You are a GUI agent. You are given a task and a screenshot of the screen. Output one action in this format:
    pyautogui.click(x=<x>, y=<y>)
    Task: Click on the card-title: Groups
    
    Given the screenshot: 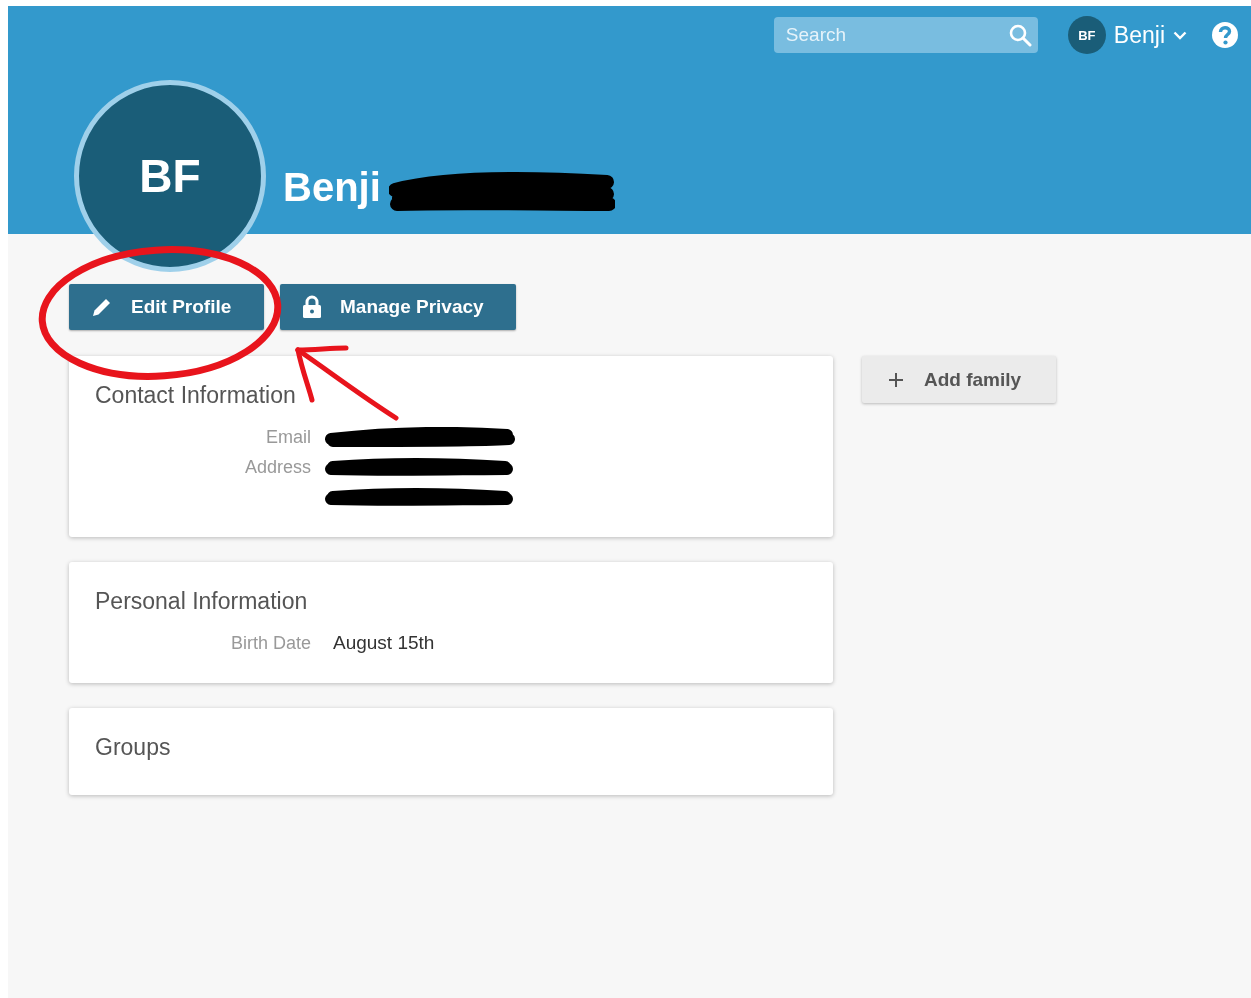 What is the action you would take?
    pyautogui.click(x=133, y=747)
    